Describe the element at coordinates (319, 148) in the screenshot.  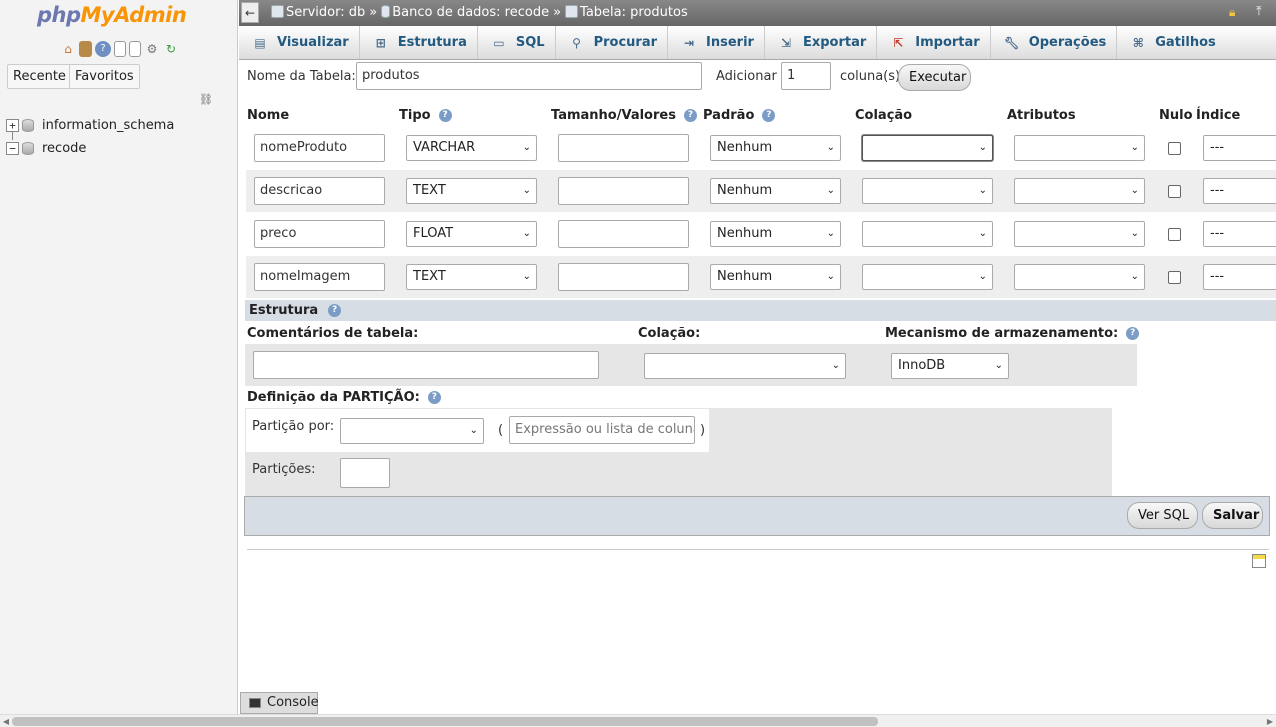
I see `column-name-input: nomeProduto` at that location.